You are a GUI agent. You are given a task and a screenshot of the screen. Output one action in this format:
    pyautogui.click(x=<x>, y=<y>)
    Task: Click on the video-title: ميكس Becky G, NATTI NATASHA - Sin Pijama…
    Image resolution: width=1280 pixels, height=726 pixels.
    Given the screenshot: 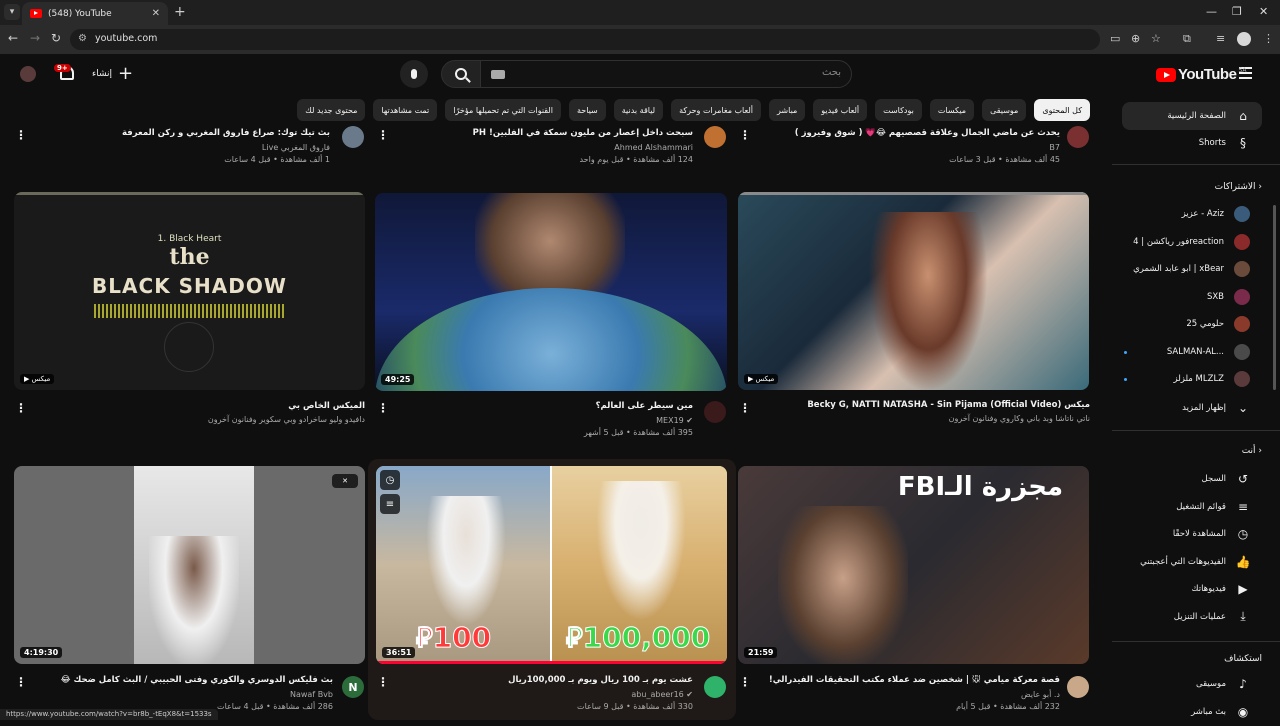 What is the action you would take?
    pyautogui.click(x=925, y=405)
    